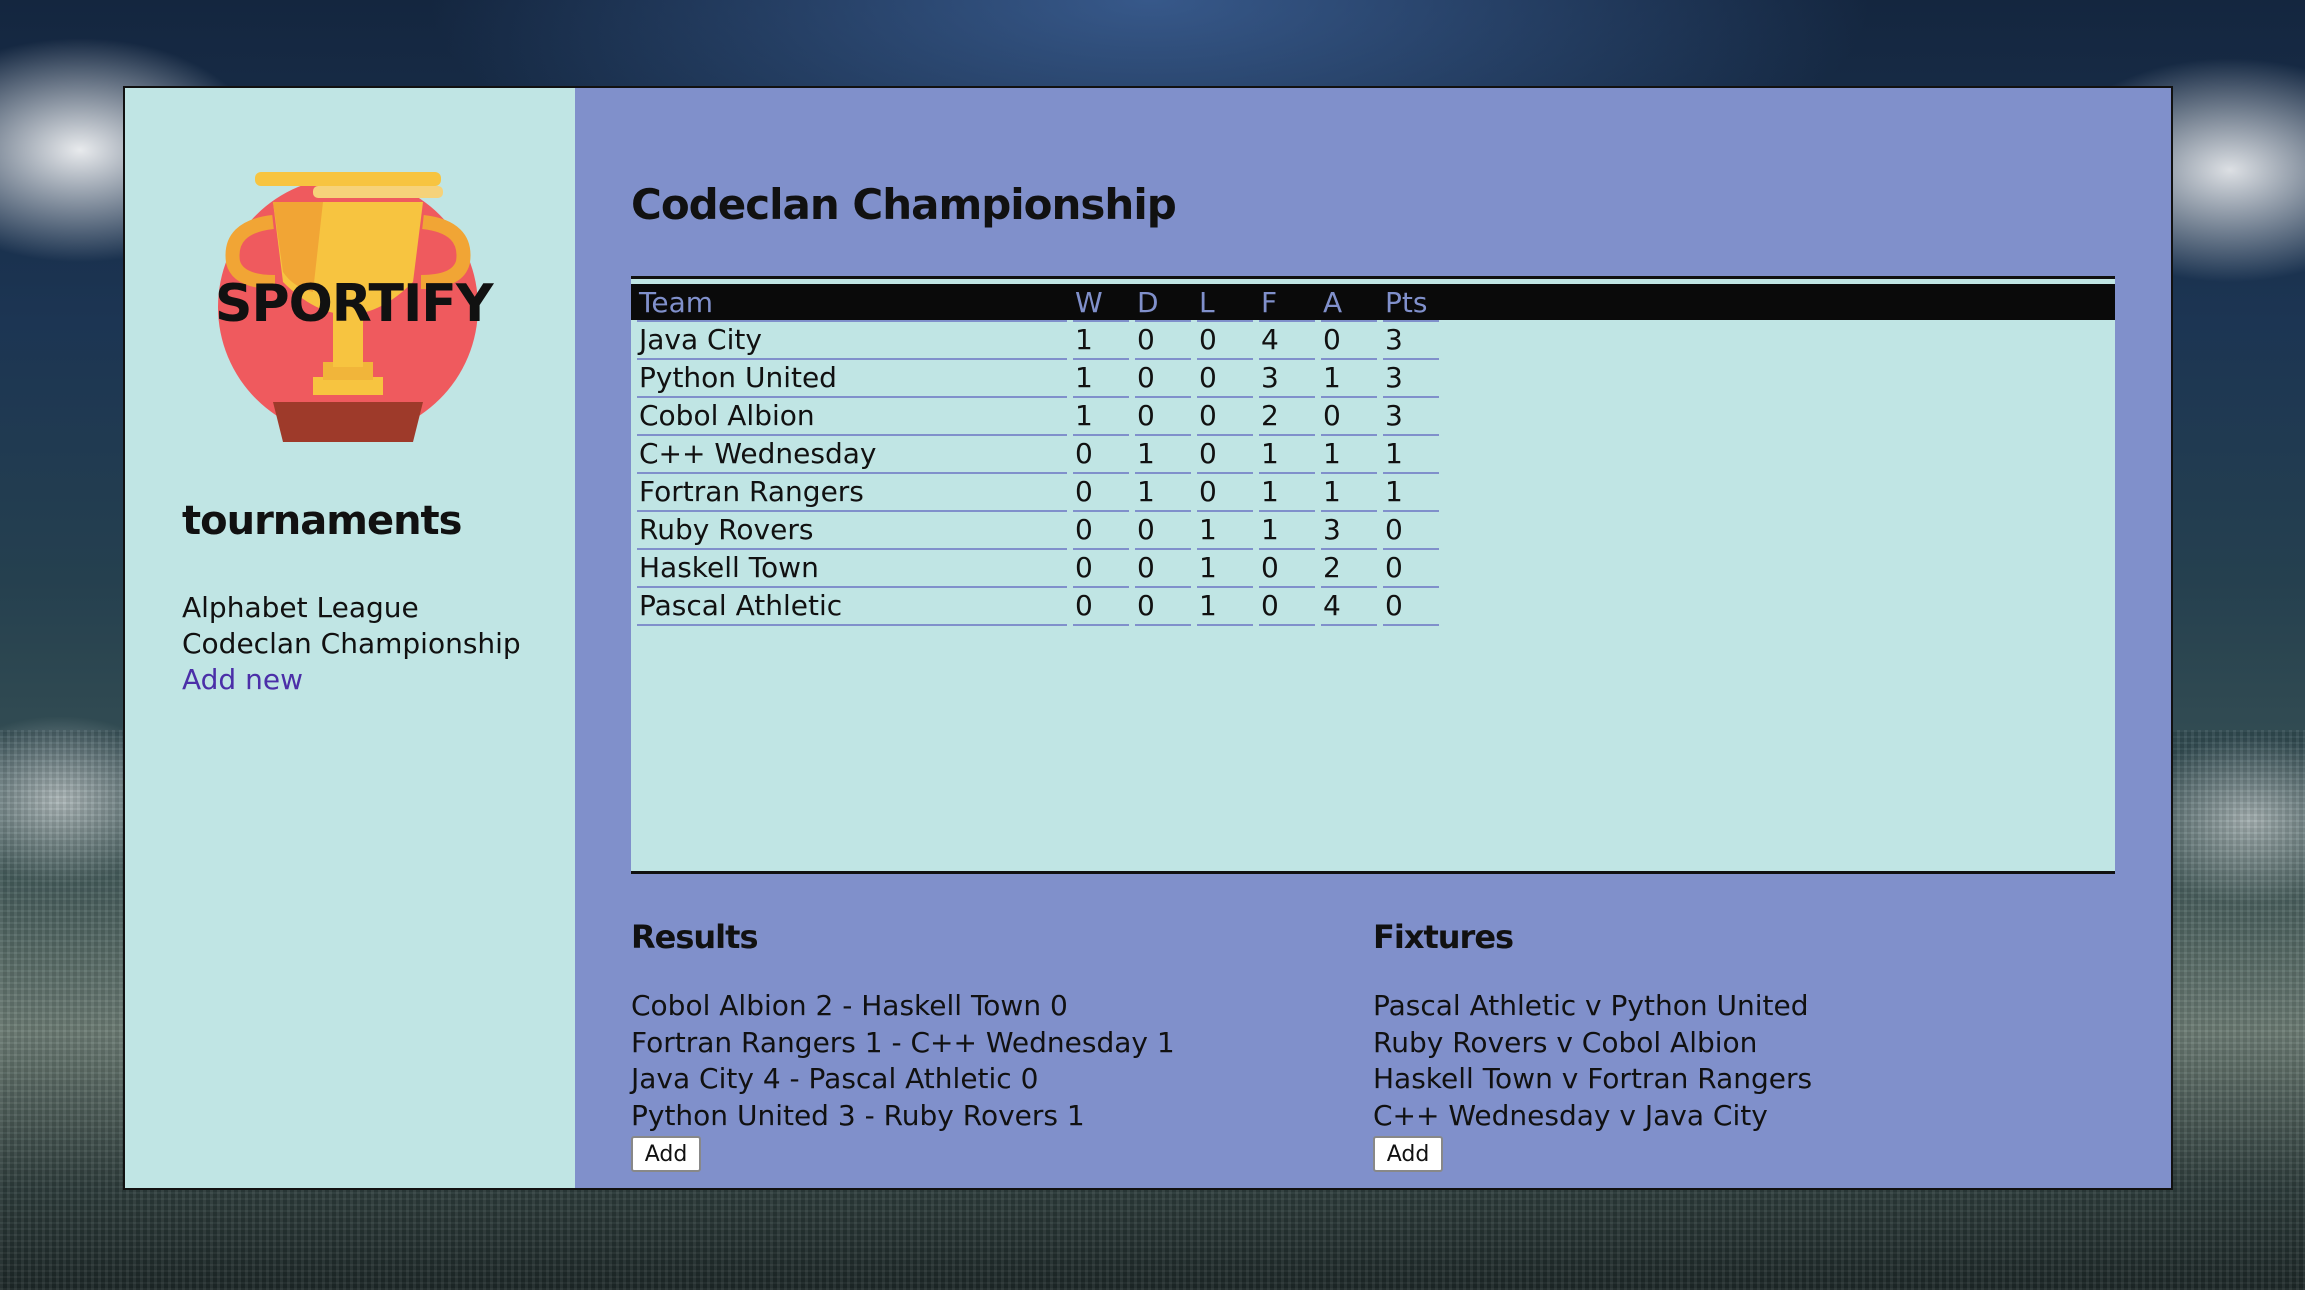 The image size is (2305, 1290). What do you see at coordinates (858, 1115) in the screenshot?
I see `result-item: Python United 3 - Ruby Rovers 1` at bounding box center [858, 1115].